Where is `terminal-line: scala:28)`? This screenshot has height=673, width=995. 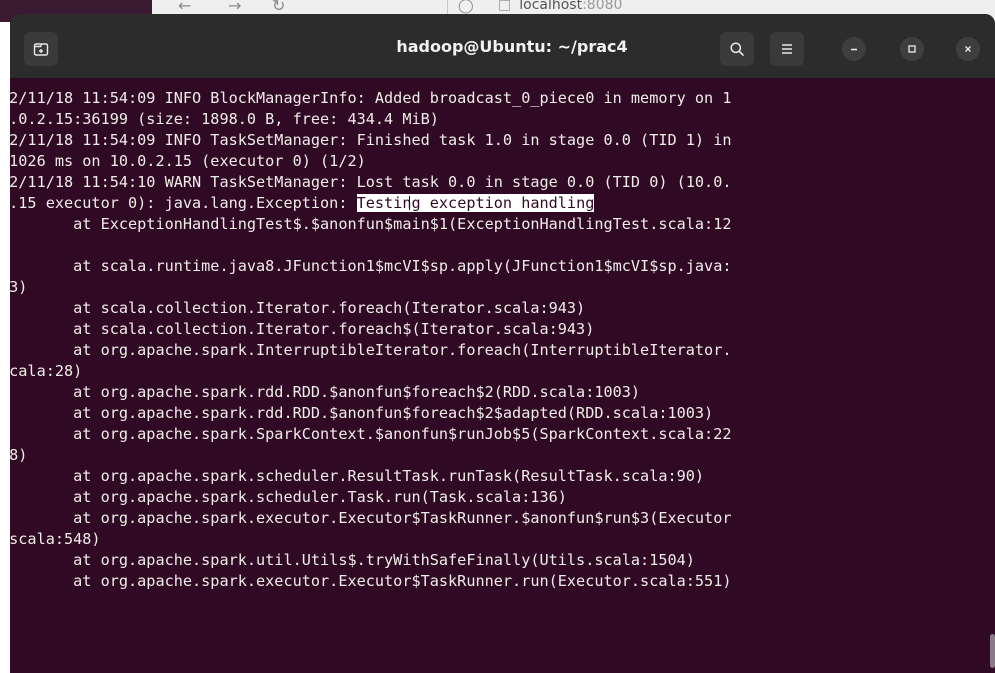
terminal-line: scala:28) is located at coordinates (46, 371).